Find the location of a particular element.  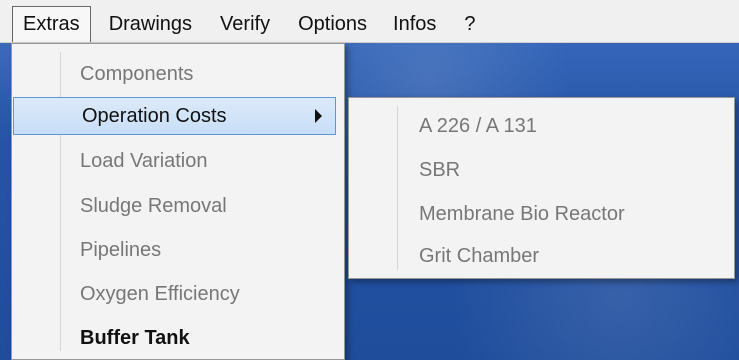

menu-item-sludge-removal: Sludge Removal is located at coordinates (178, 206).